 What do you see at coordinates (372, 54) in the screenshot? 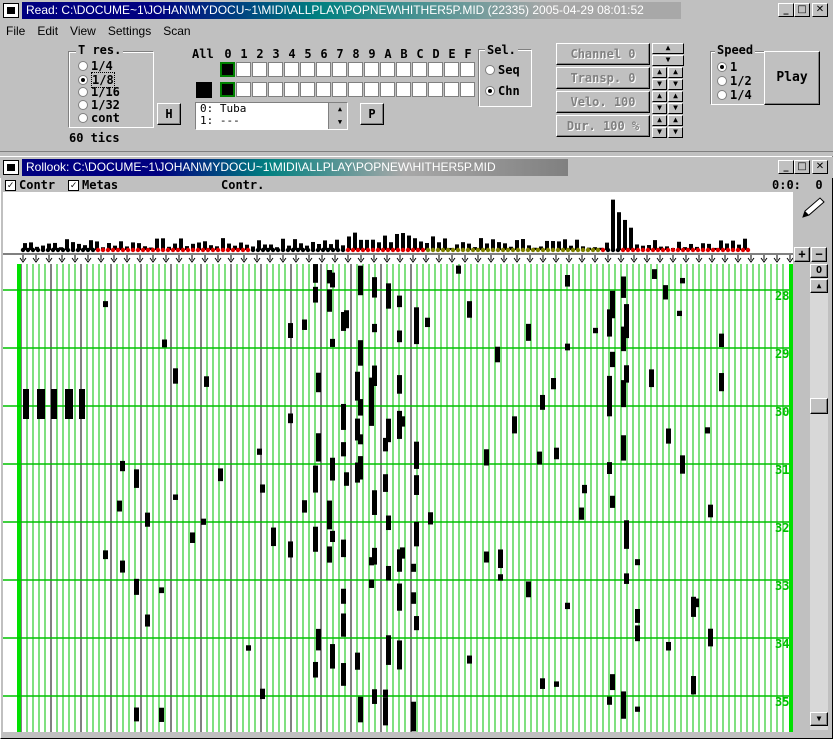
I see `channel-header-9: 9` at bounding box center [372, 54].